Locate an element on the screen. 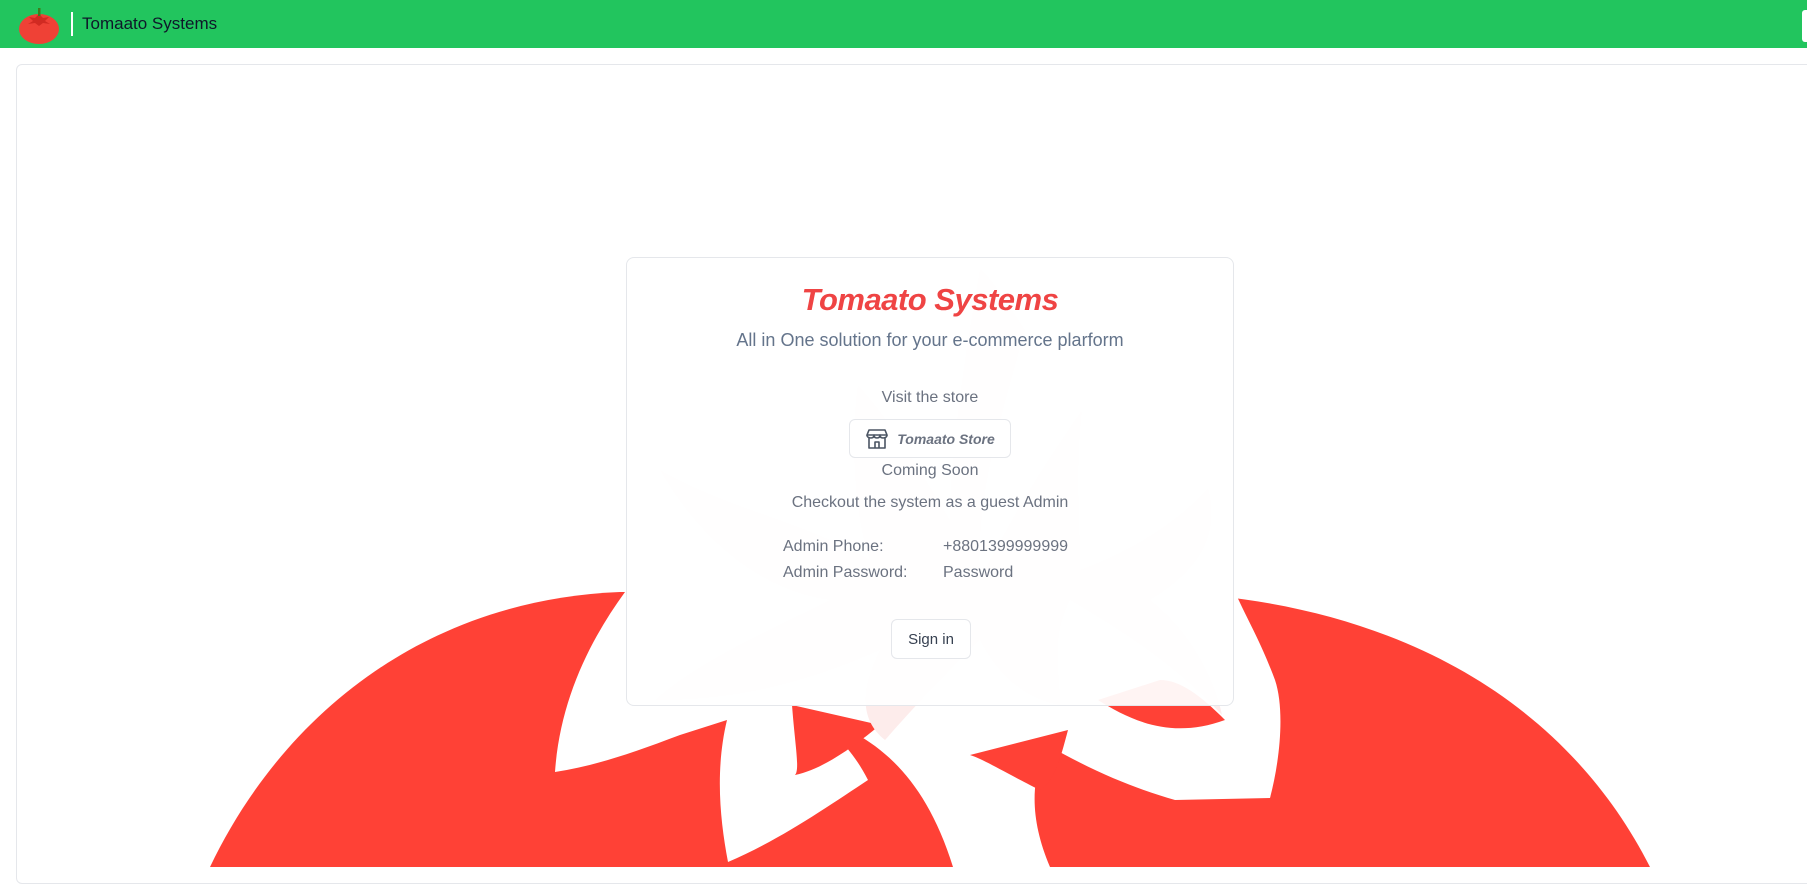  admin-phone-value: +8801399999999 is located at coordinates (1006, 546).